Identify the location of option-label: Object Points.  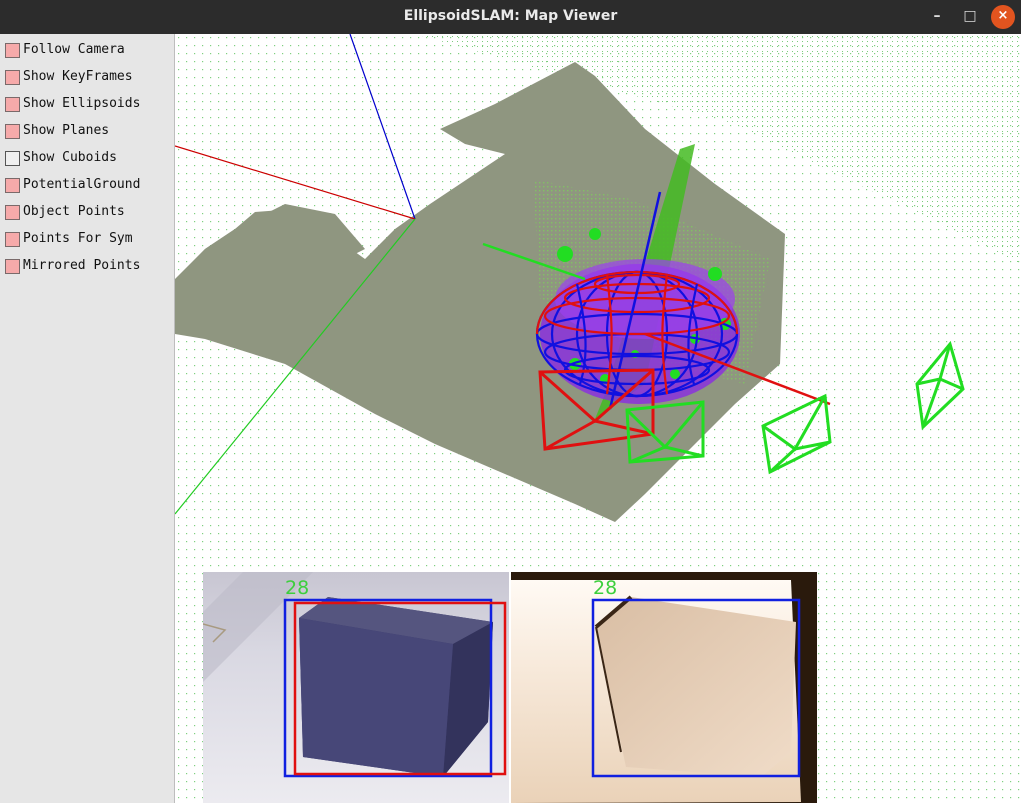
(74, 211).